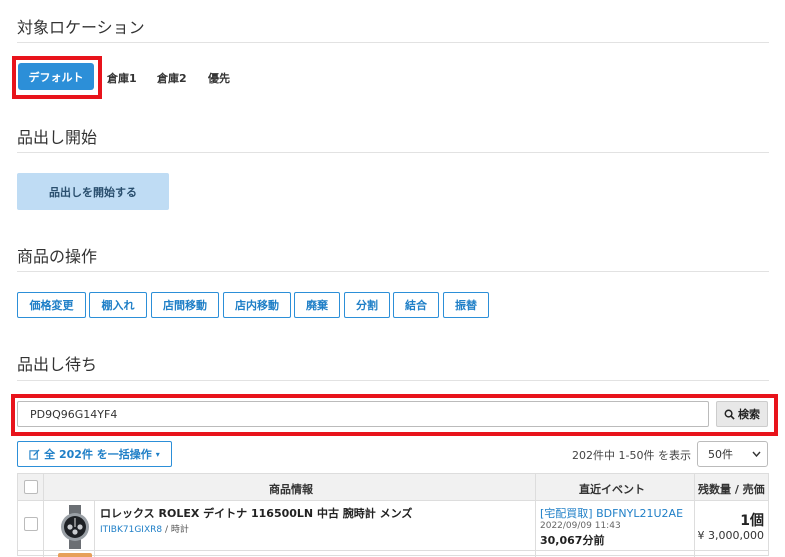 This screenshot has height=557, width=785. Describe the element at coordinates (731, 489) in the screenshot. I see `header-qty: 残数量 / 売価` at that location.